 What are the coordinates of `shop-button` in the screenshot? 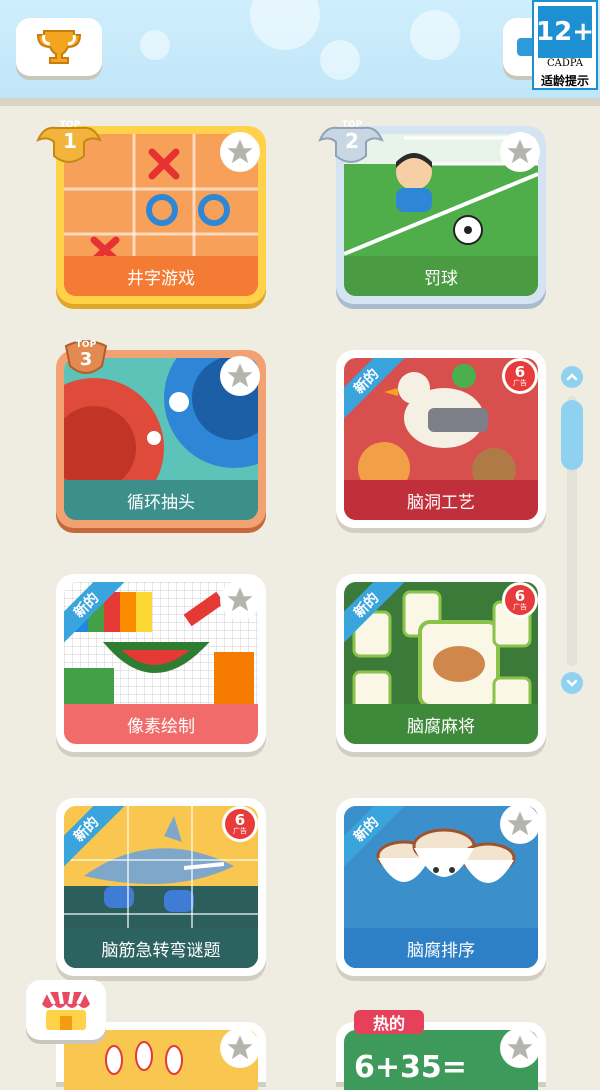 It's located at (66, 1010).